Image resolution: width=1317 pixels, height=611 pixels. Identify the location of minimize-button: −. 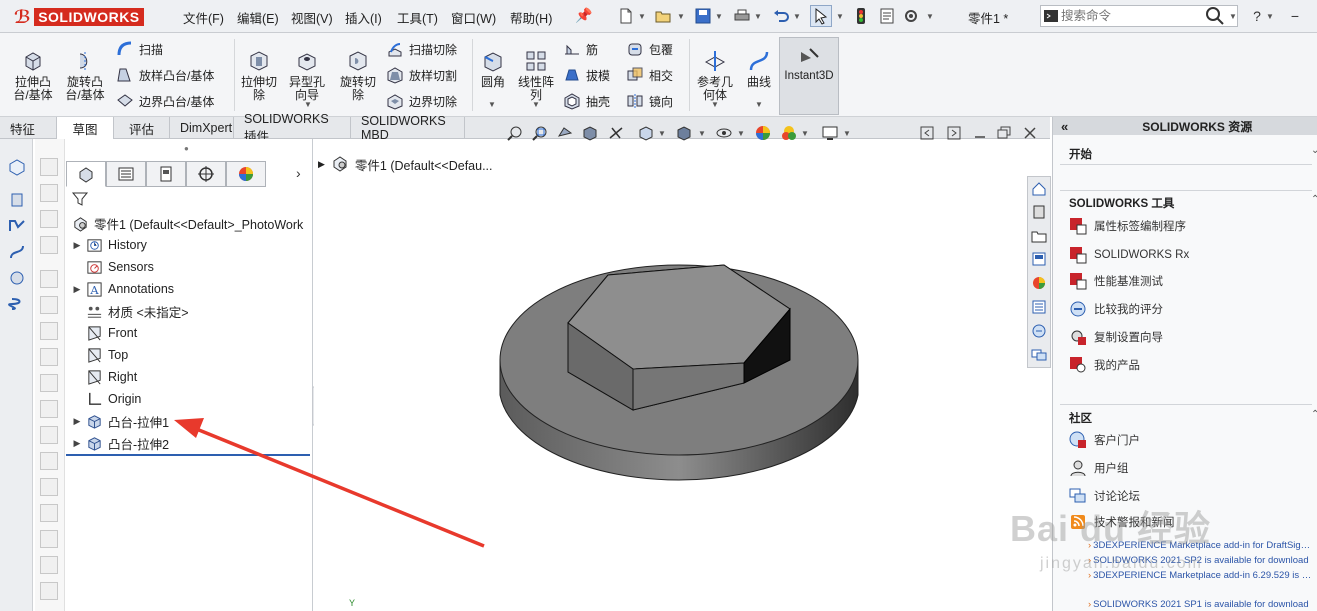
(1295, 16).